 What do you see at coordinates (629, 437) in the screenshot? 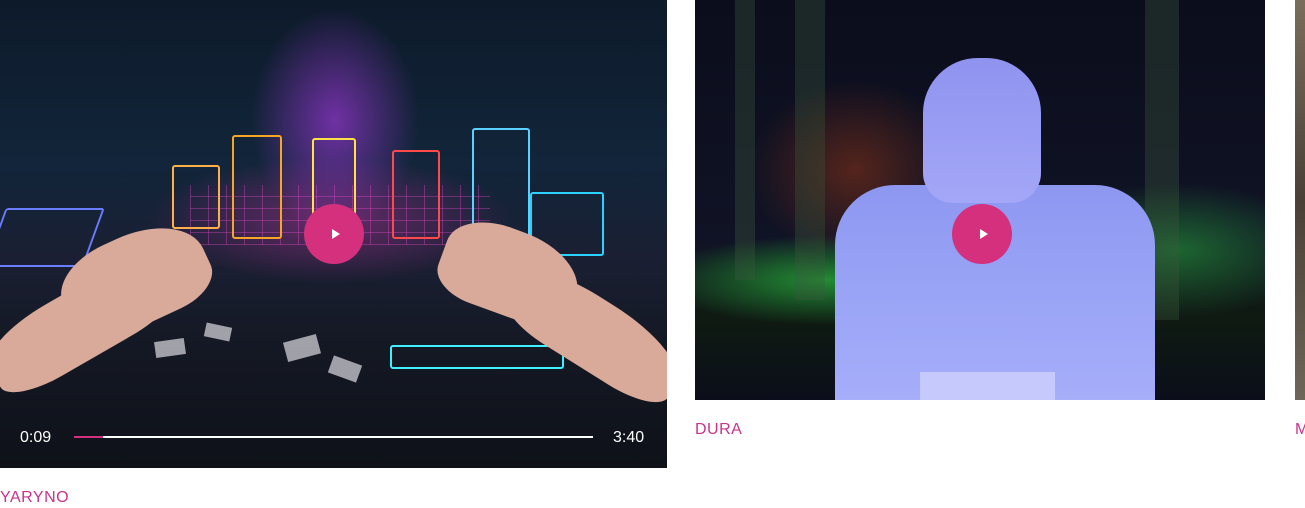
I see `duration-time: 3:40` at bounding box center [629, 437].